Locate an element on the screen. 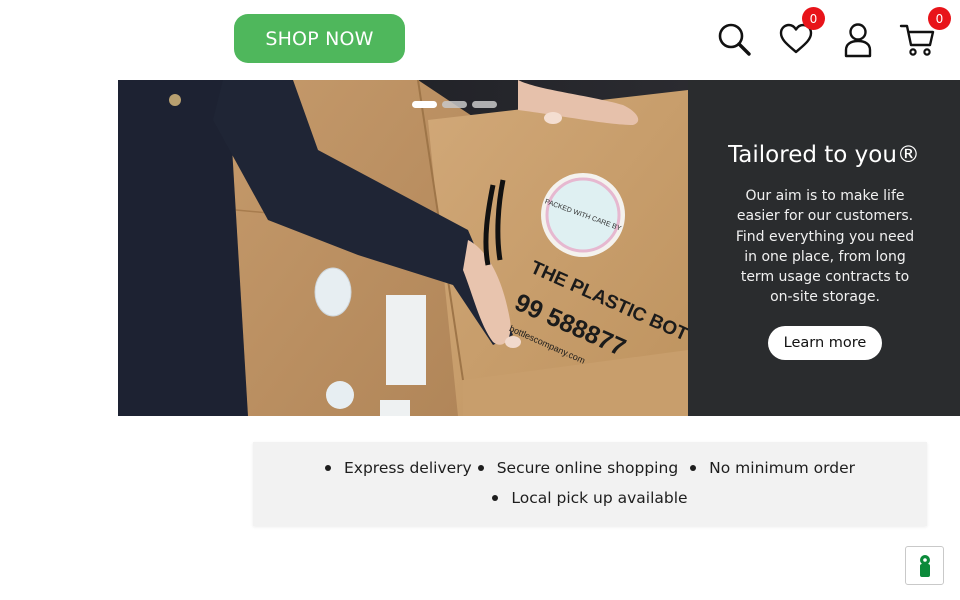 This screenshot has height=600, width=960. site-header: SHOP NOW 0 0 is located at coordinates (480, 40).